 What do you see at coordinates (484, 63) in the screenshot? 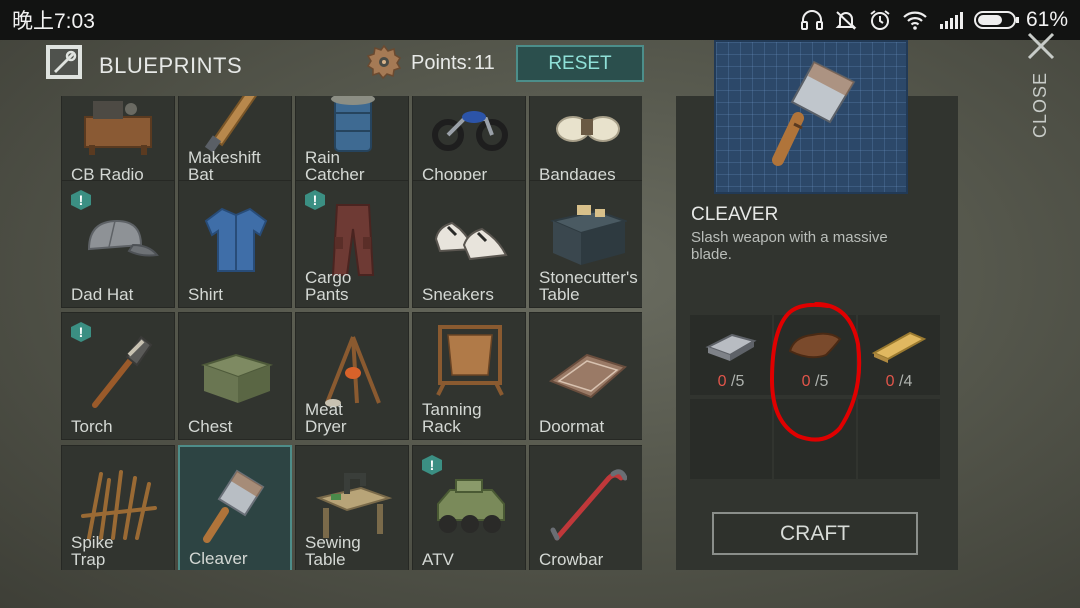
I see `points-value: 11` at bounding box center [484, 63].